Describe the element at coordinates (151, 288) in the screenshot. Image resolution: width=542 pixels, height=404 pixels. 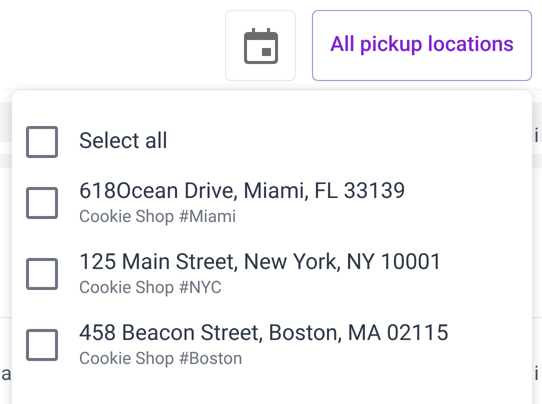
I see `shop-name: Cookie Shop #NYC` at that location.